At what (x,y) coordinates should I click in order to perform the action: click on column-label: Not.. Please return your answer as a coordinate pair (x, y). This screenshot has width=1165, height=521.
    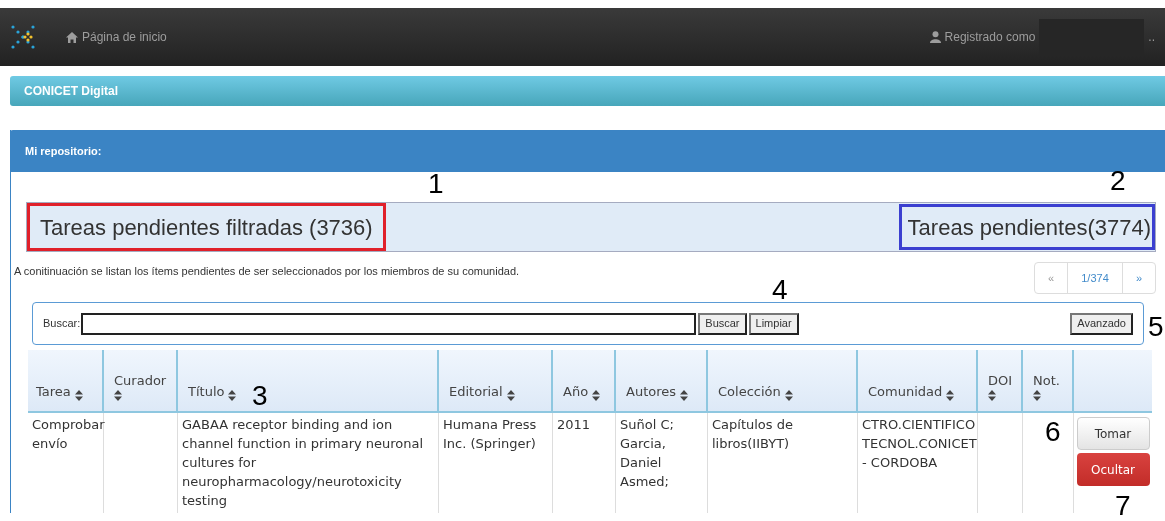
    Looking at the image, I should click on (1046, 380).